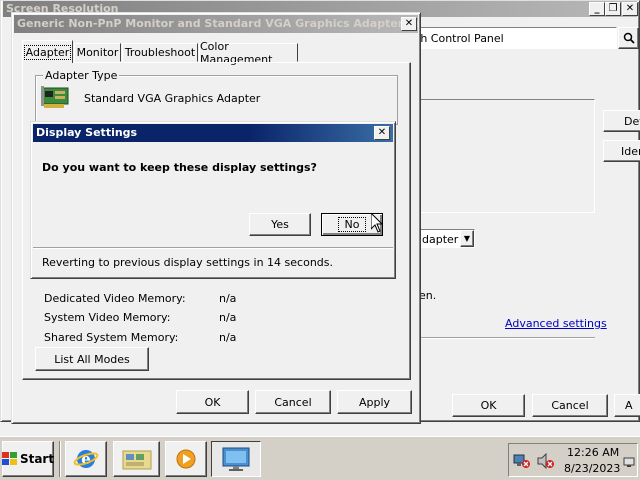 This screenshot has width=640, height=480. I want to click on search-icon, so click(628, 38).